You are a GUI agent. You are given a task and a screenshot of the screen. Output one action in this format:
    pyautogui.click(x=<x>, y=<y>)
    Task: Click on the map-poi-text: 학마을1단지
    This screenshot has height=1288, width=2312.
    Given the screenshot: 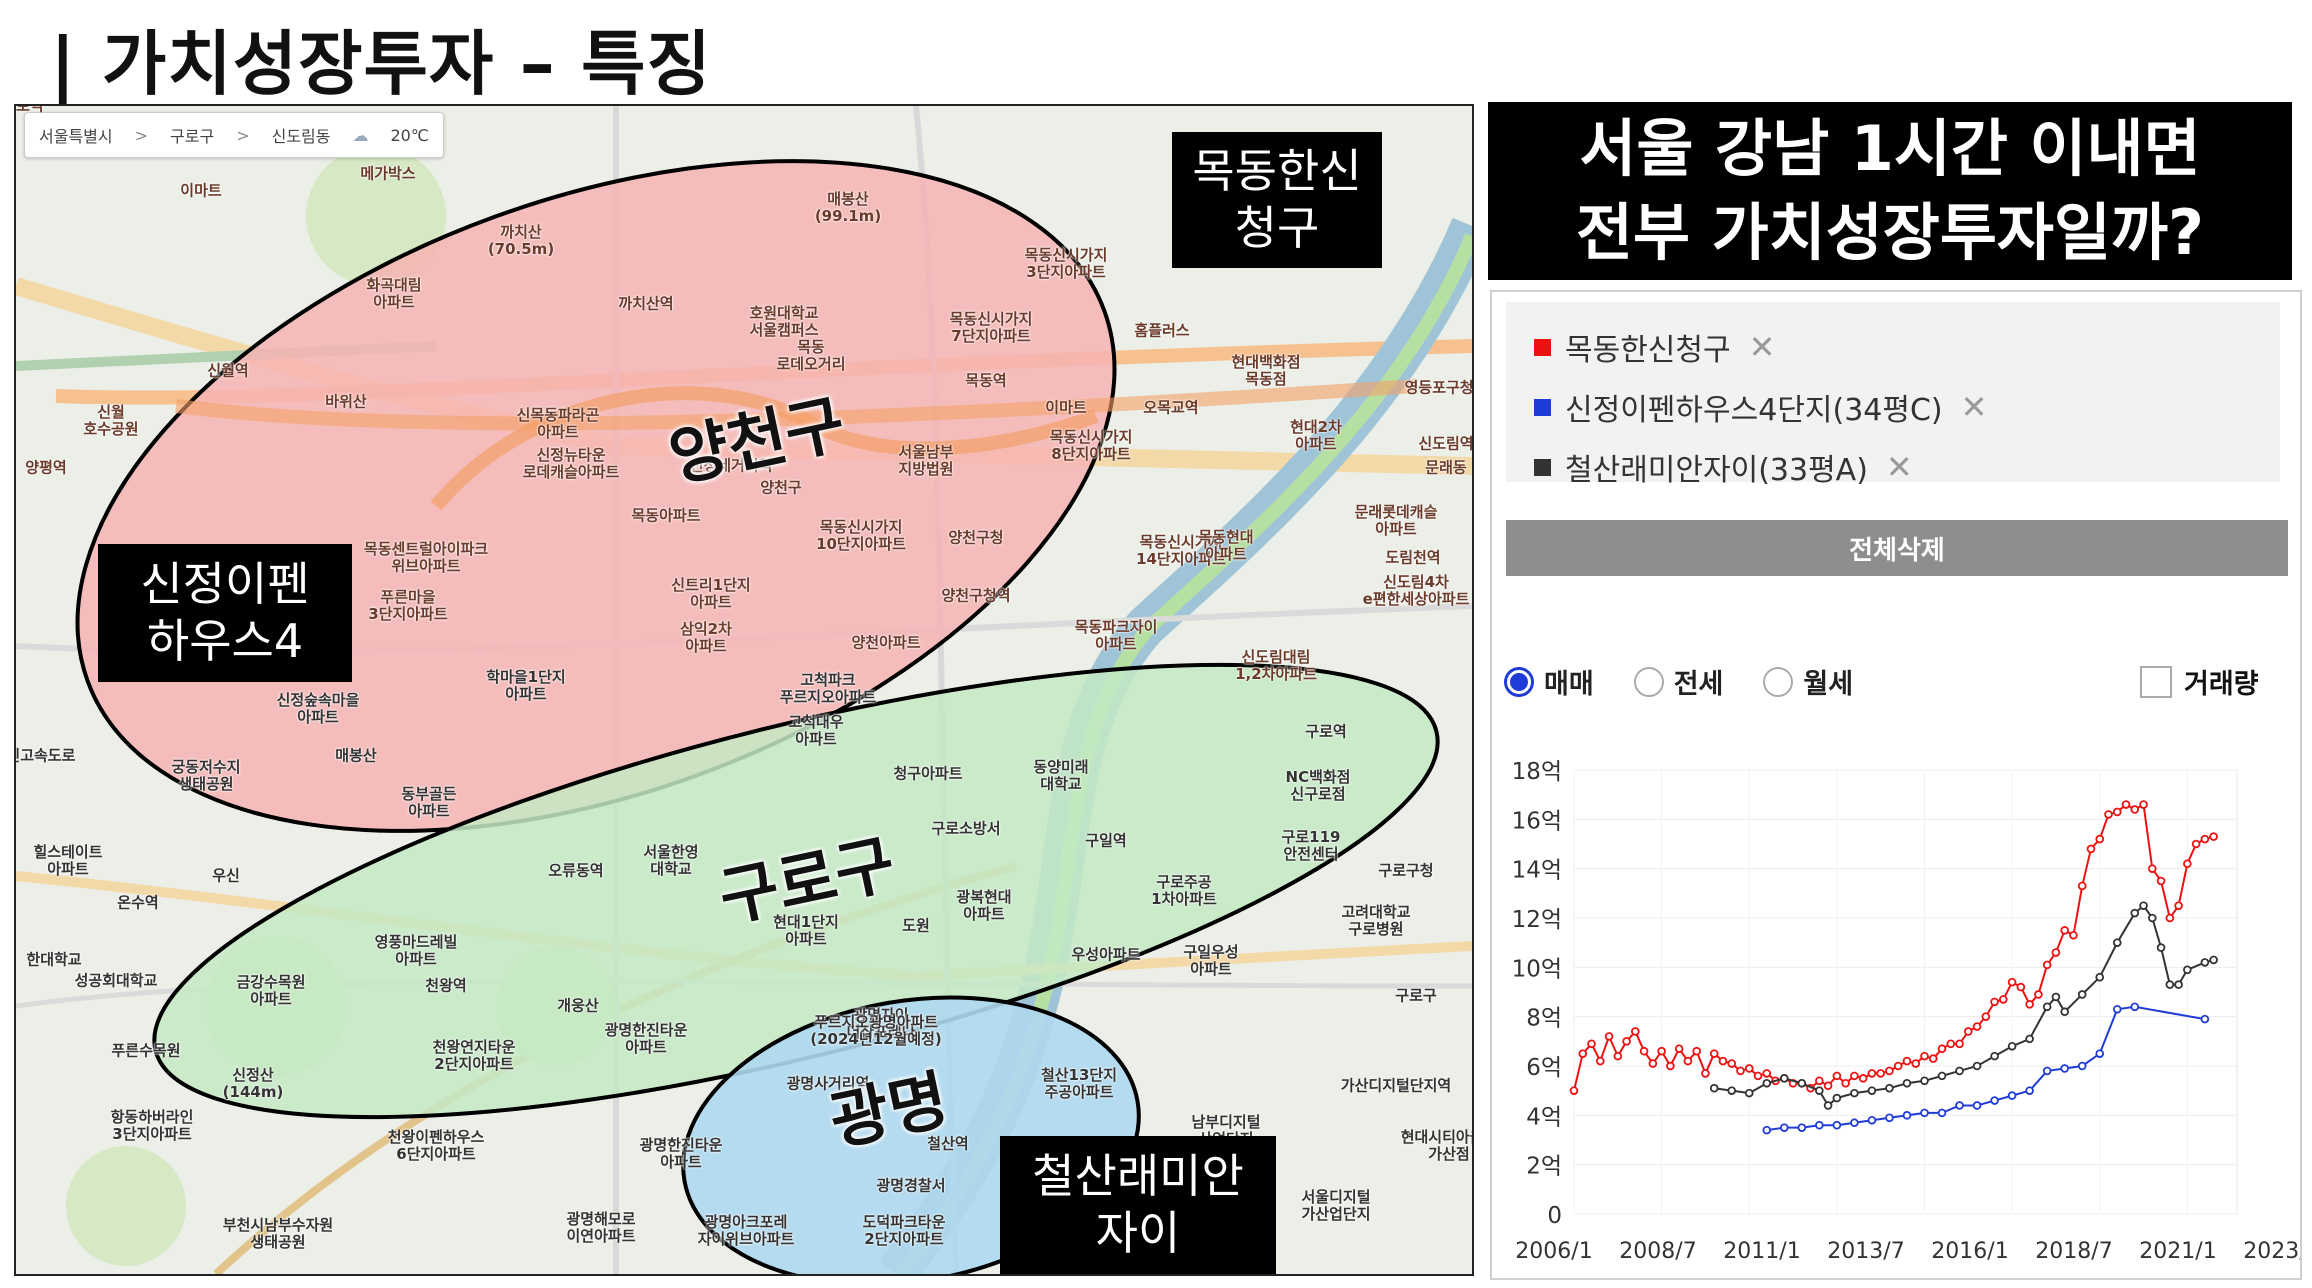 What is the action you would take?
    pyautogui.click(x=526, y=676)
    